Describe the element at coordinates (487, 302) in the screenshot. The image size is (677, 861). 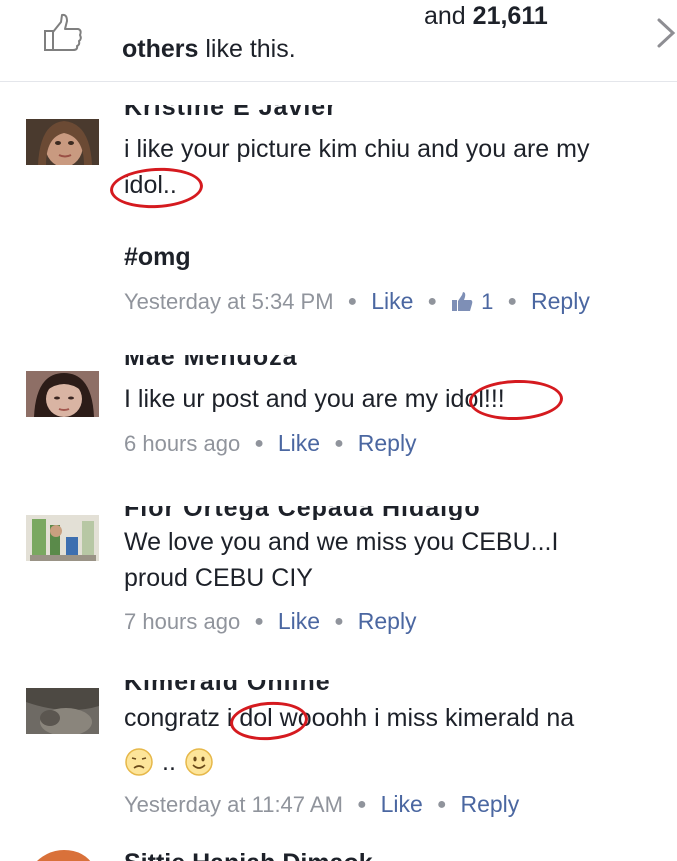
I see `likes-count-badge: 1` at that location.